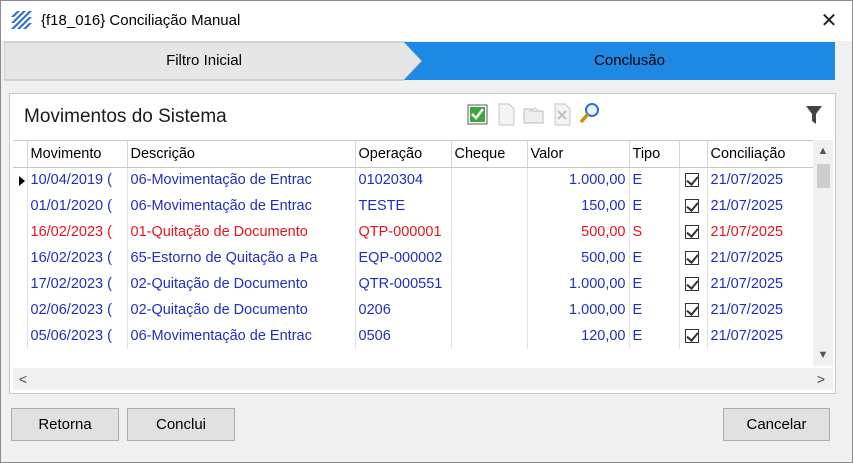 The image size is (853, 463). What do you see at coordinates (77, 336) in the screenshot?
I see `cell-movimento: 05/06/2023 (` at bounding box center [77, 336].